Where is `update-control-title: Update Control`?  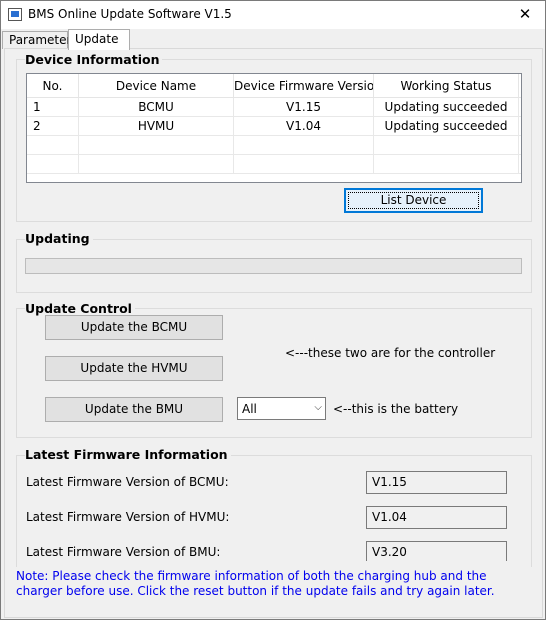
update-control-title: Update Control is located at coordinates (80, 308).